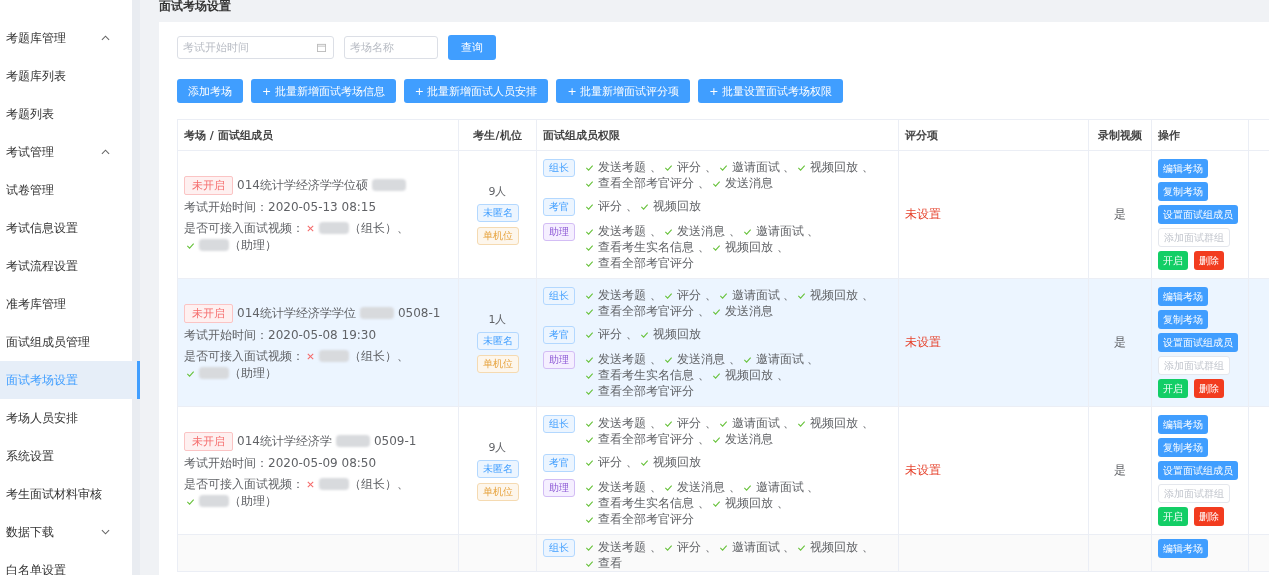 The image size is (1269, 575). I want to click on candidate-count: 1人, so click(497, 319).